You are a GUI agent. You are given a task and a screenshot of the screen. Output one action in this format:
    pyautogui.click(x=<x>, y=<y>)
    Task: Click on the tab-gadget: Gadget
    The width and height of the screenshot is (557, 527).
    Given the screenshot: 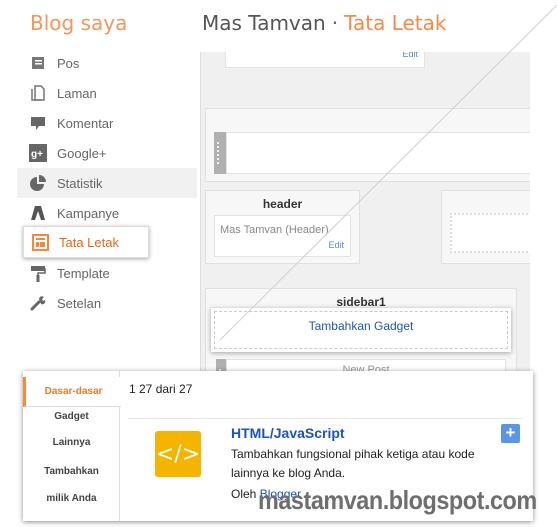 What is the action you would take?
    pyautogui.click(x=71, y=416)
    